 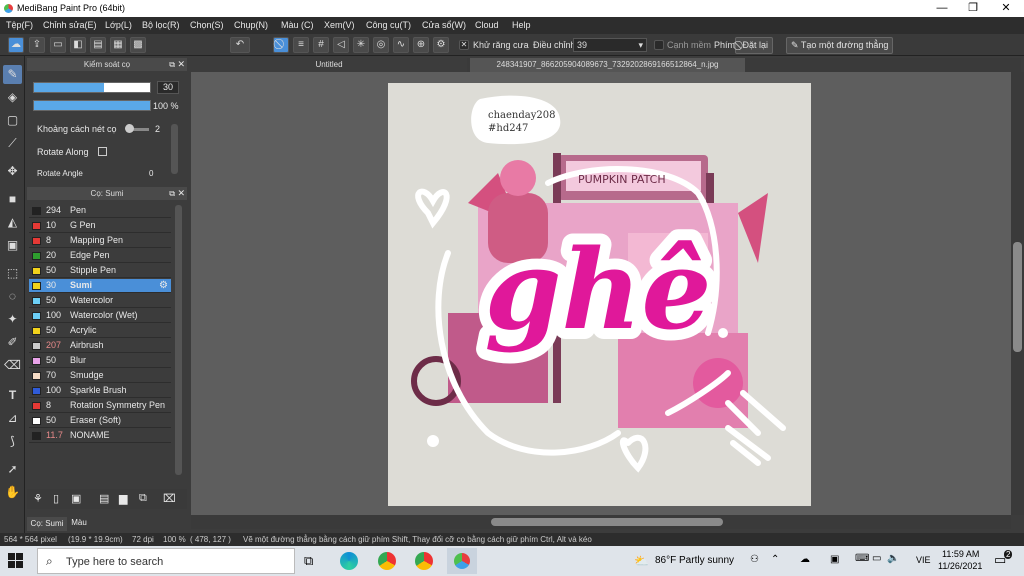 What do you see at coordinates (601, 522) in the screenshot?
I see `horizontal-scrollbar` at bounding box center [601, 522].